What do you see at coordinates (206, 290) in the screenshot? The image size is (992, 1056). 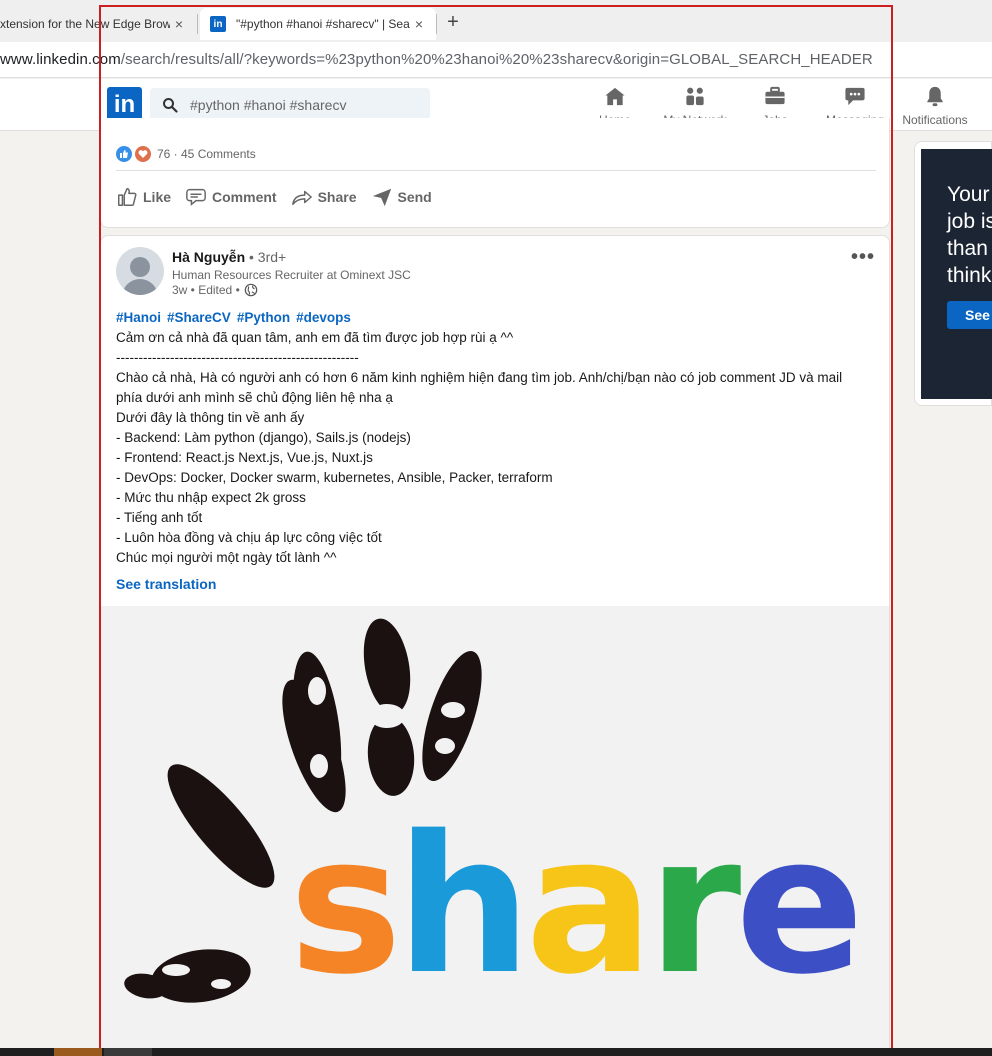 I see `post-meta-text: 3w • Edited •` at bounding box center [206, 290].